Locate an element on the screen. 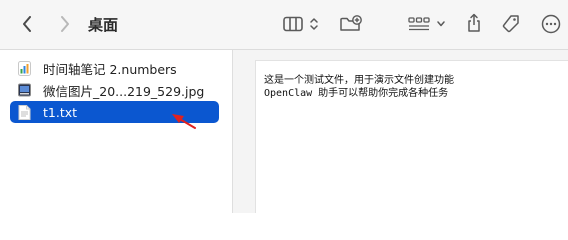  numbers-file-icon is located at coordinates (24, 68).